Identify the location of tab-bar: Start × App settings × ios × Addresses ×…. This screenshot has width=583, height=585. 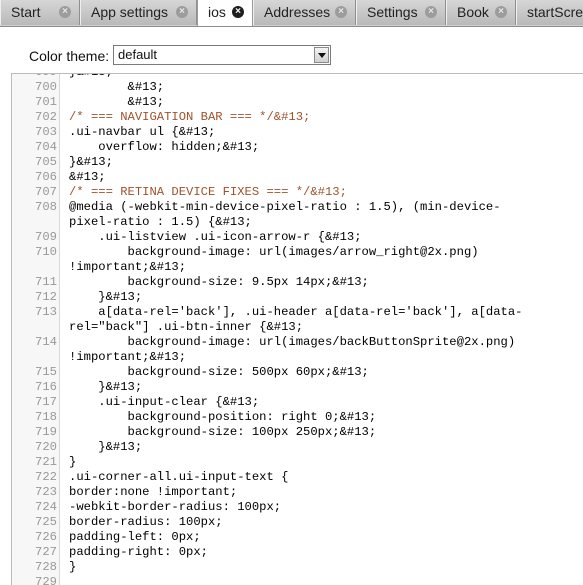
(291, 13).